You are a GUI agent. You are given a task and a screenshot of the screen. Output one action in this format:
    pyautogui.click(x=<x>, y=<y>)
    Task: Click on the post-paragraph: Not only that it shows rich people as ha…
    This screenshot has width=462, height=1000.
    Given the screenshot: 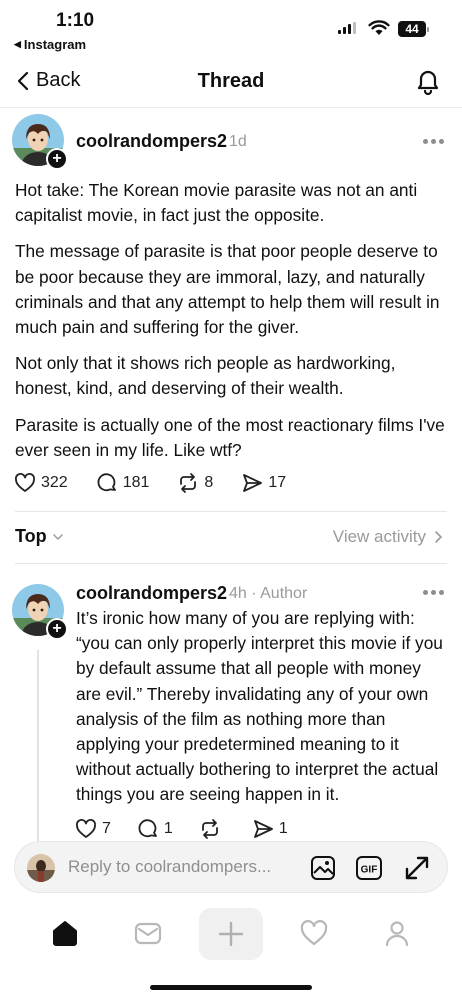 What is the action you would take?
    pyautogui.click(x=205, y=376)
    